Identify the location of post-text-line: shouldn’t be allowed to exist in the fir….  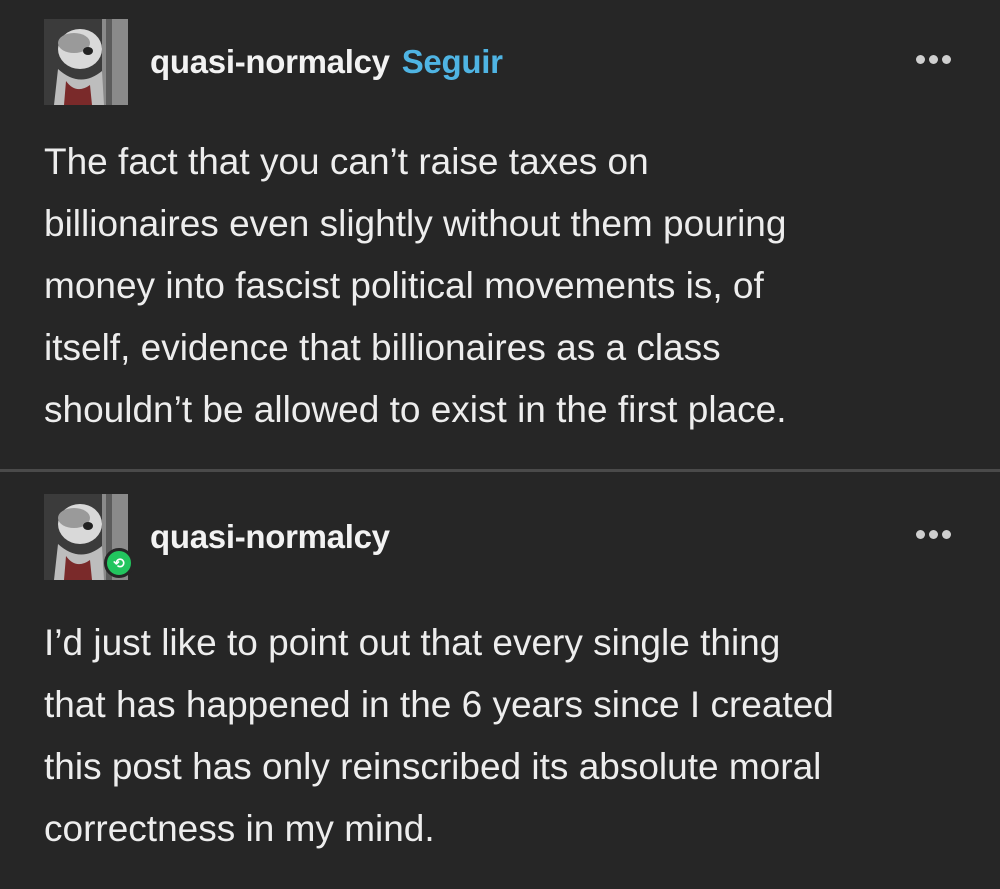
(415, 409).